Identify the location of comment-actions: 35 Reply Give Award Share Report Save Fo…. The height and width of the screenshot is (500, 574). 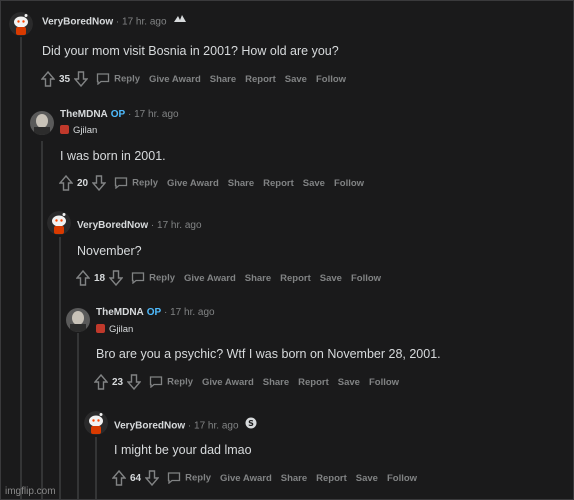
(197, 79).